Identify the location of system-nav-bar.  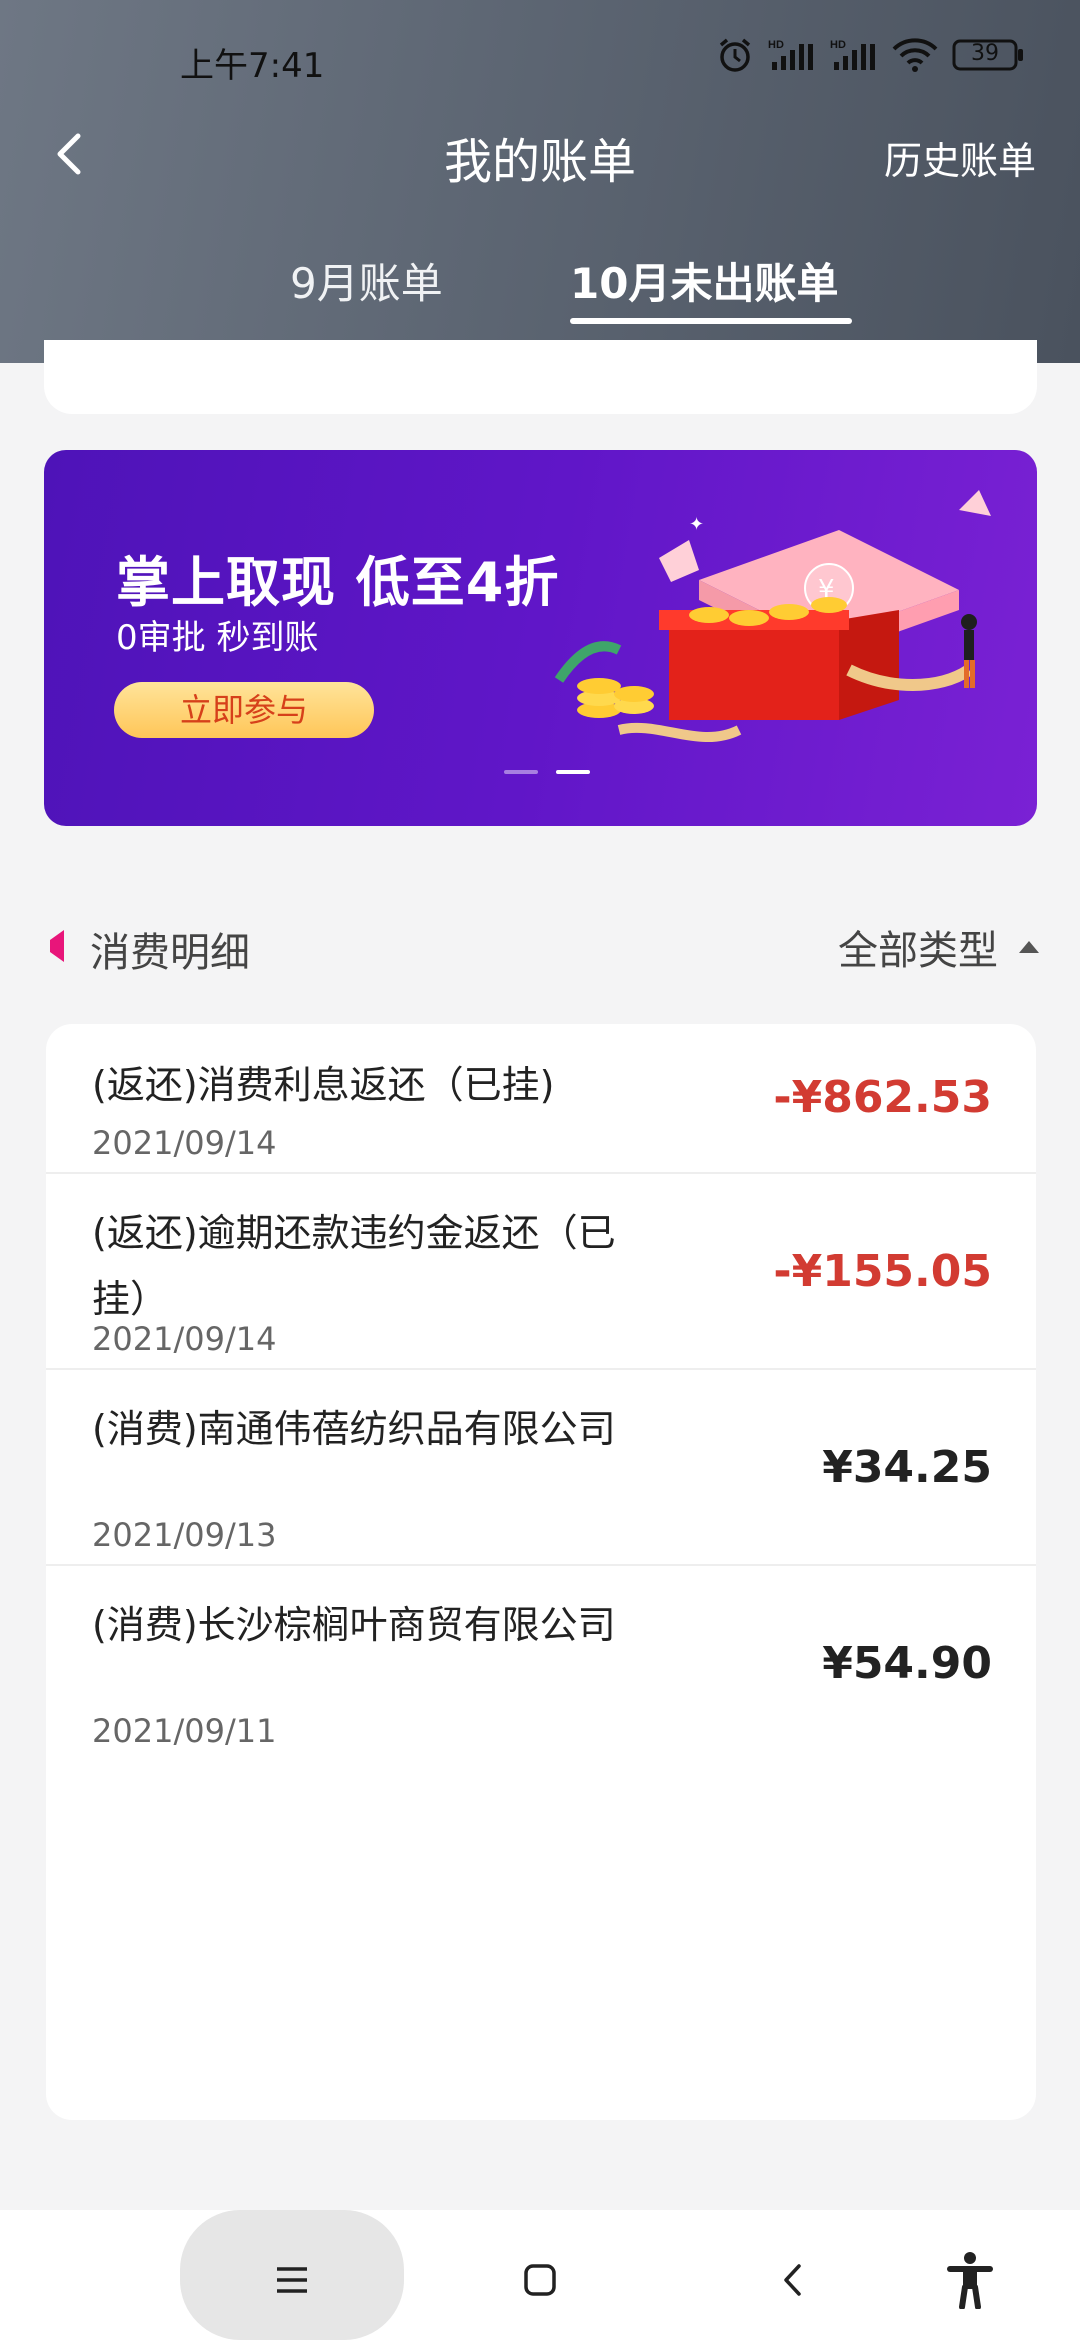
(540, 2275).